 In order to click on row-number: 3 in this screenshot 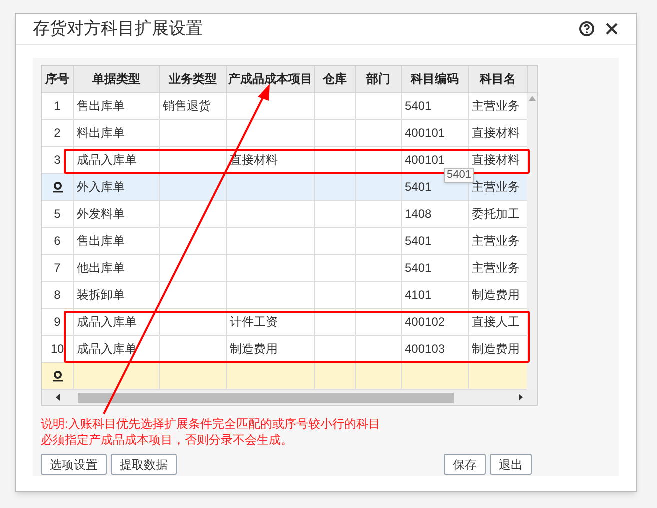, I will do `click(57, 160)`.